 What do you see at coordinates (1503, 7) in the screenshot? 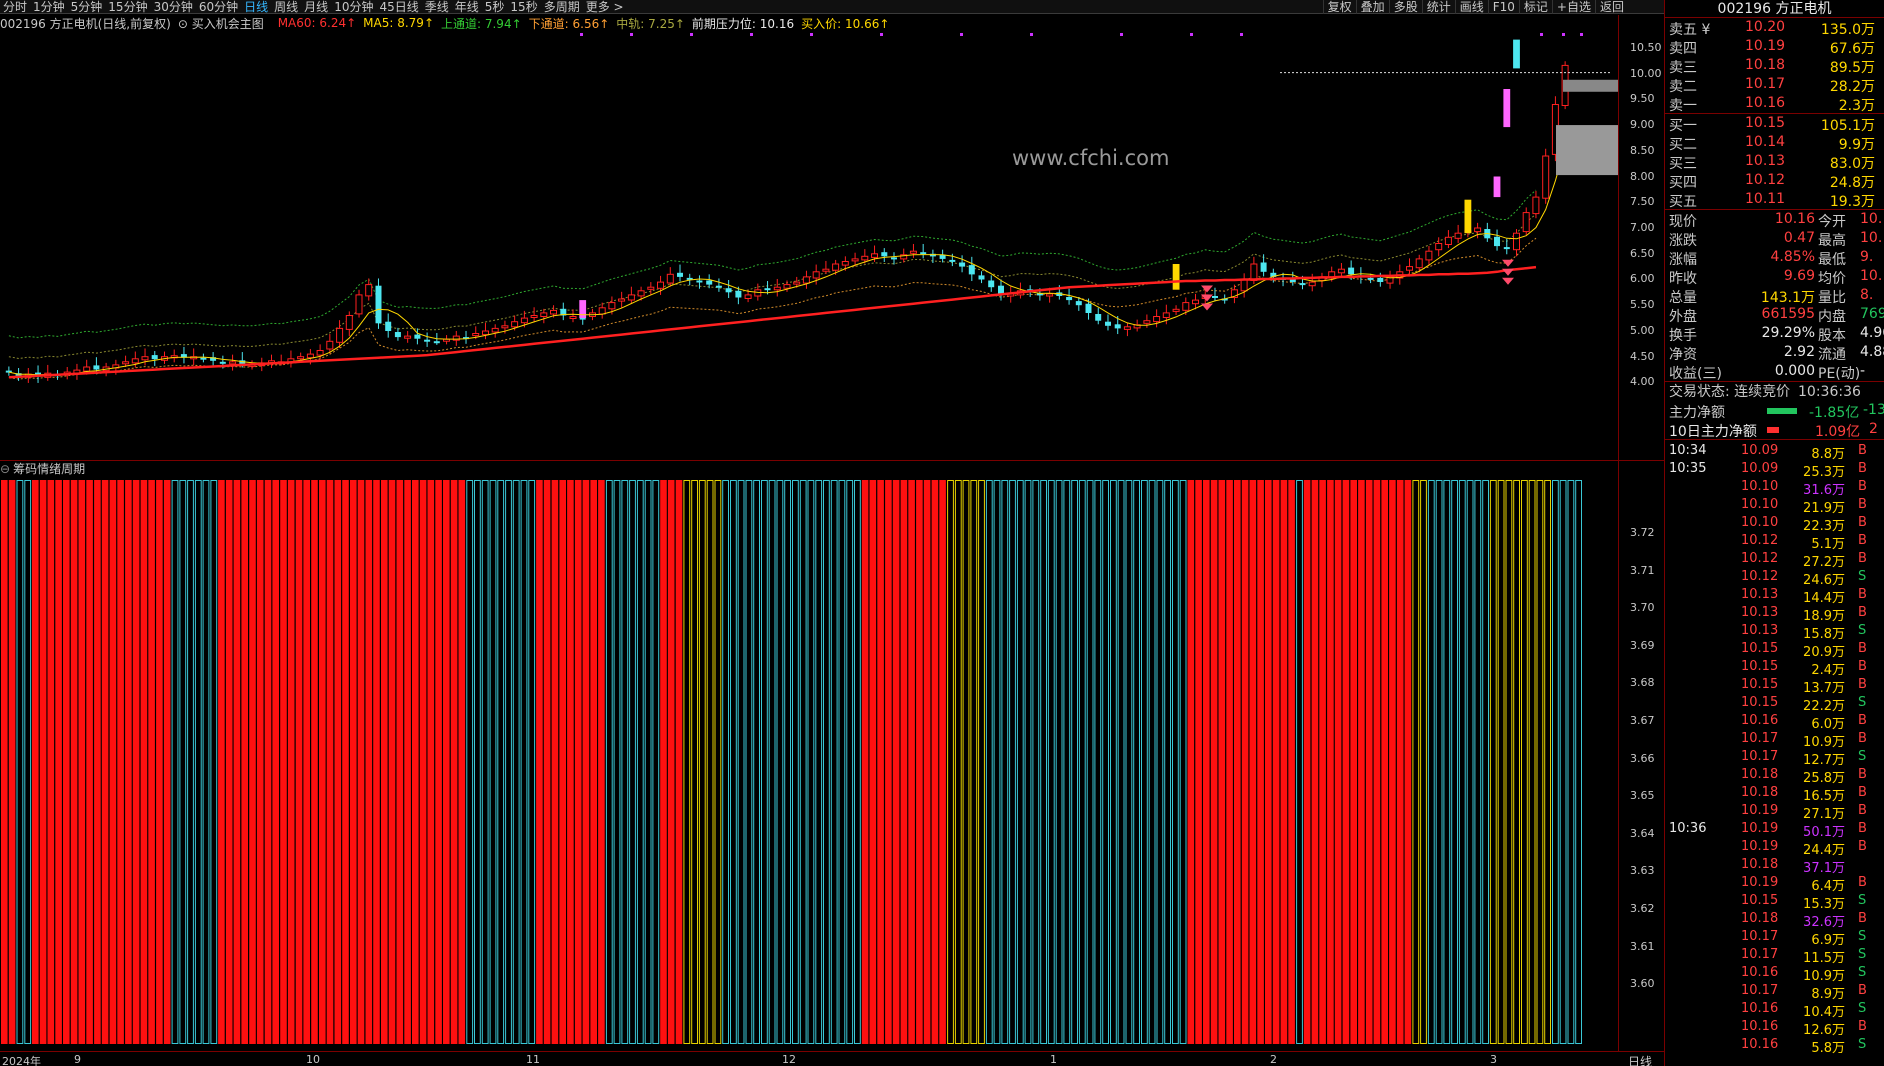
I see `tool-button: F10` at bounding box center [1503, 7].